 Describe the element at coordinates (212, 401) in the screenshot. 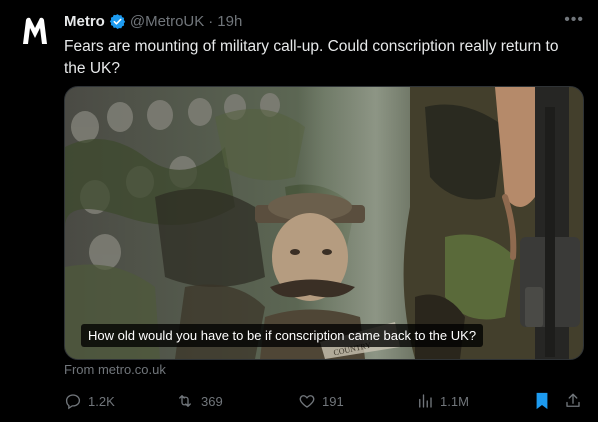

I see `repost-count: 369` at that location.